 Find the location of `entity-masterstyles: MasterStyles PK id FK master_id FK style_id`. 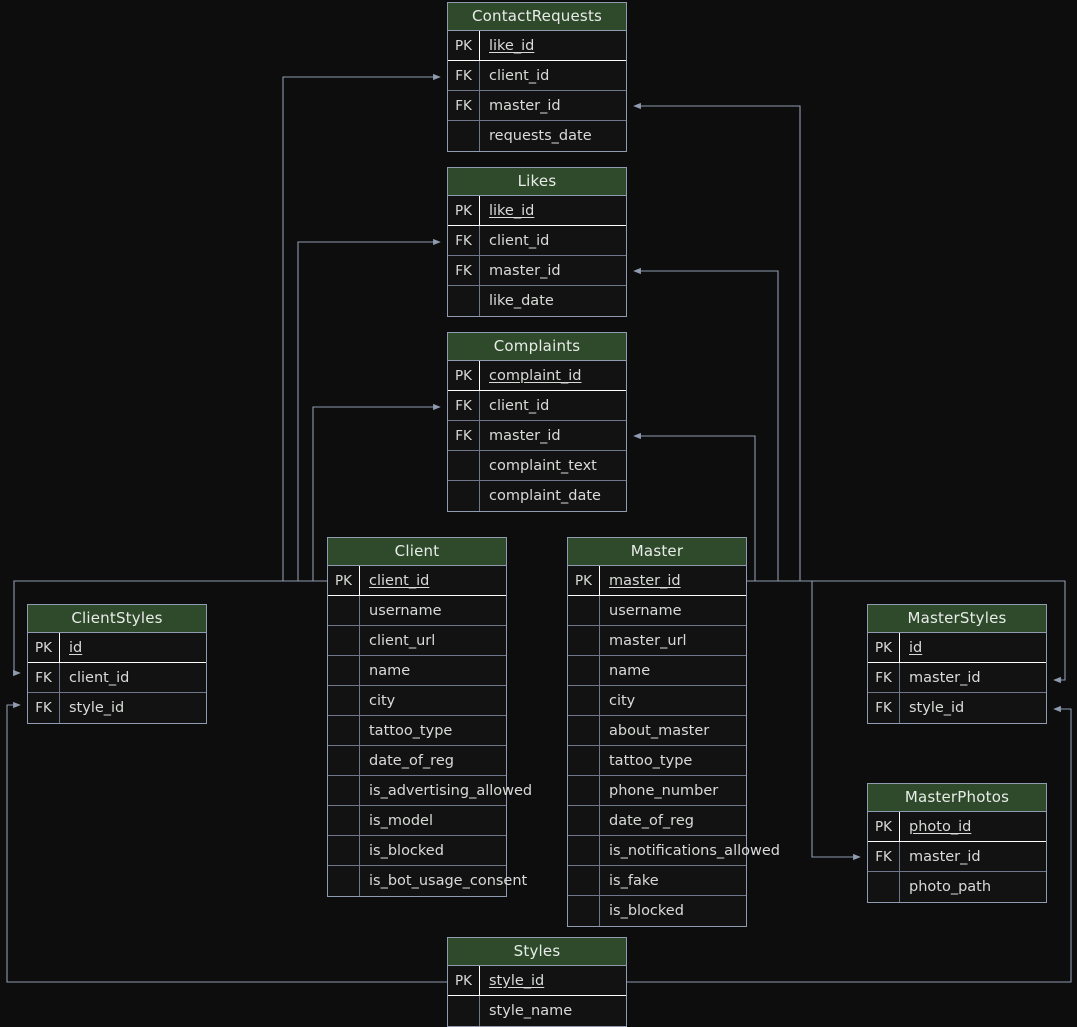

entity-masterstyles: MasterStyles PK id FK master_id FK style_id is located at coordinates (957, 664).